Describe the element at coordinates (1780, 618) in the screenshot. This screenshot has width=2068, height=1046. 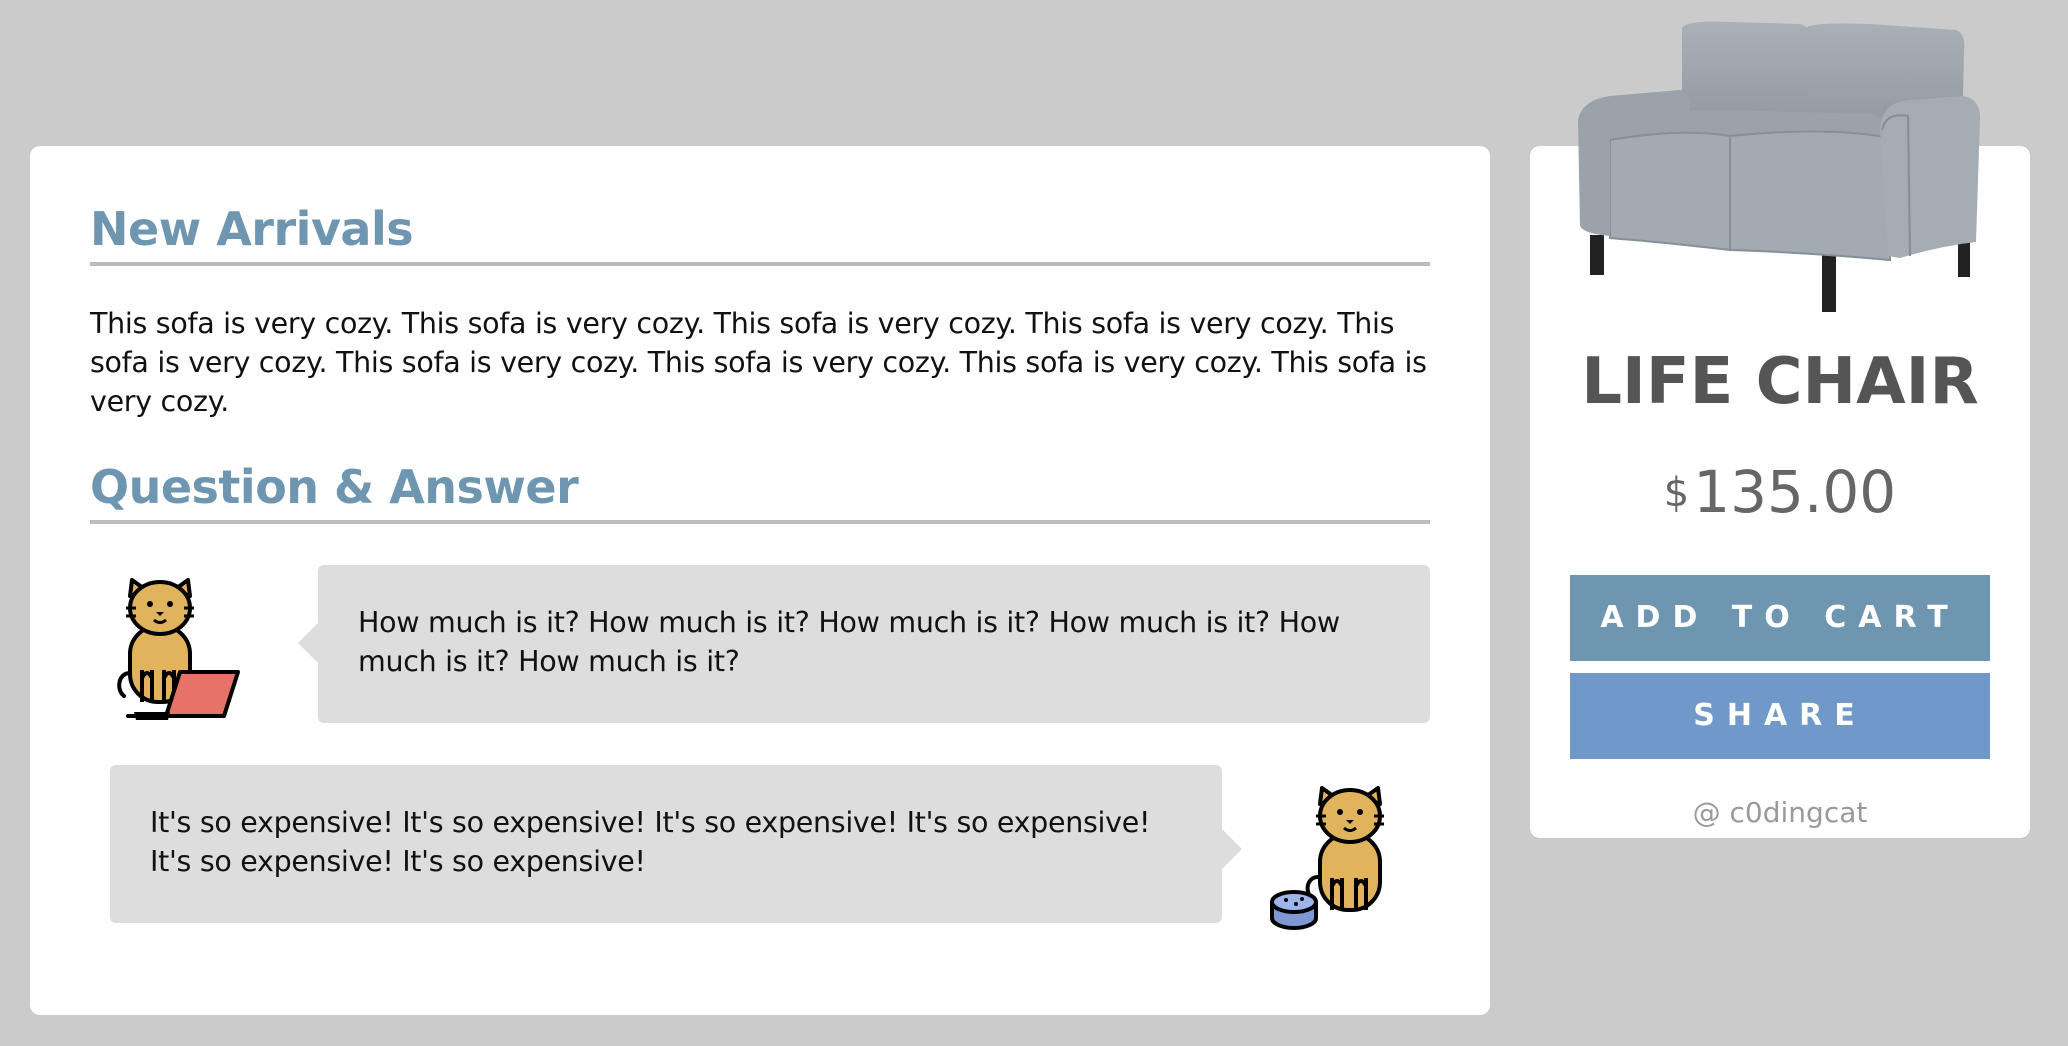
I see `add-to-cart-button: ADD TO CART` at that location.